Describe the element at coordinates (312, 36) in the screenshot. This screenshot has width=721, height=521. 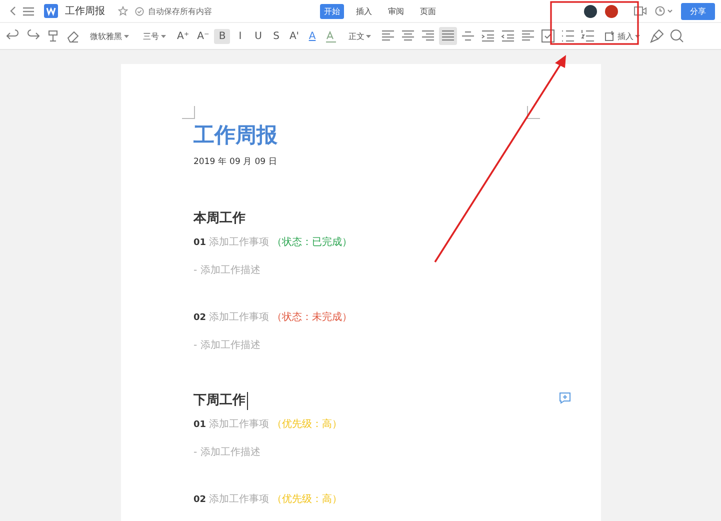
I see `format-button: A` at that location.